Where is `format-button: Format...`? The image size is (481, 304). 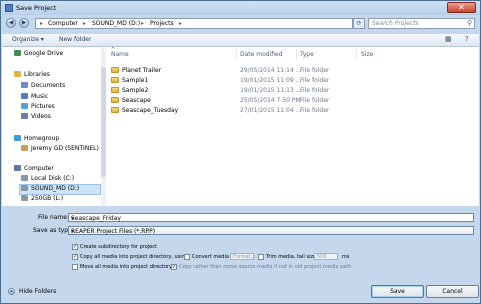
format-button: Format... is located at coordinates (243, 256).